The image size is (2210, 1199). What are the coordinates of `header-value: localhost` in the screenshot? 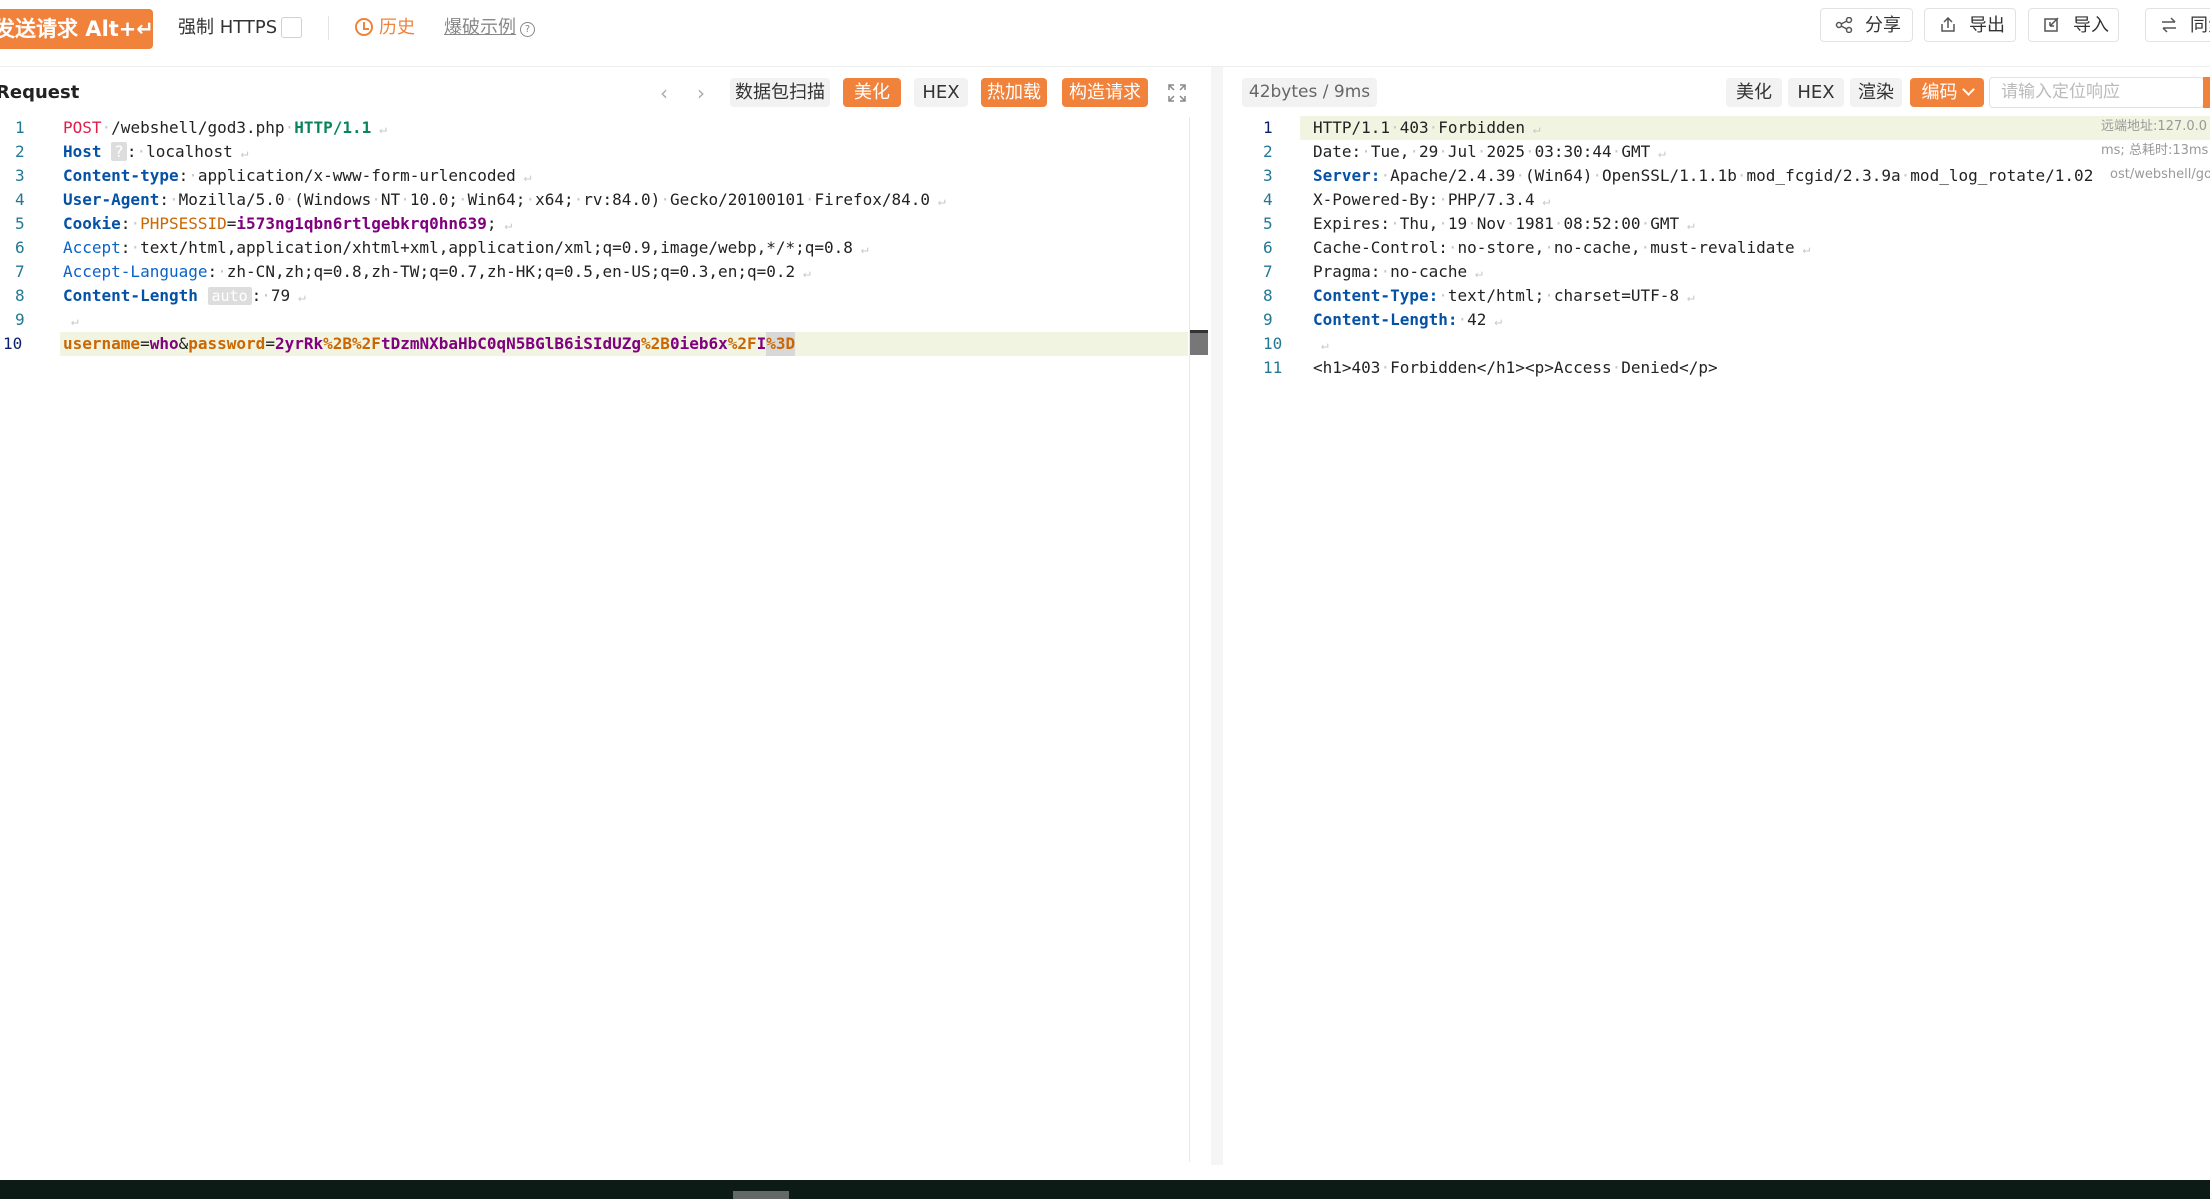 It's located at (189, 151).